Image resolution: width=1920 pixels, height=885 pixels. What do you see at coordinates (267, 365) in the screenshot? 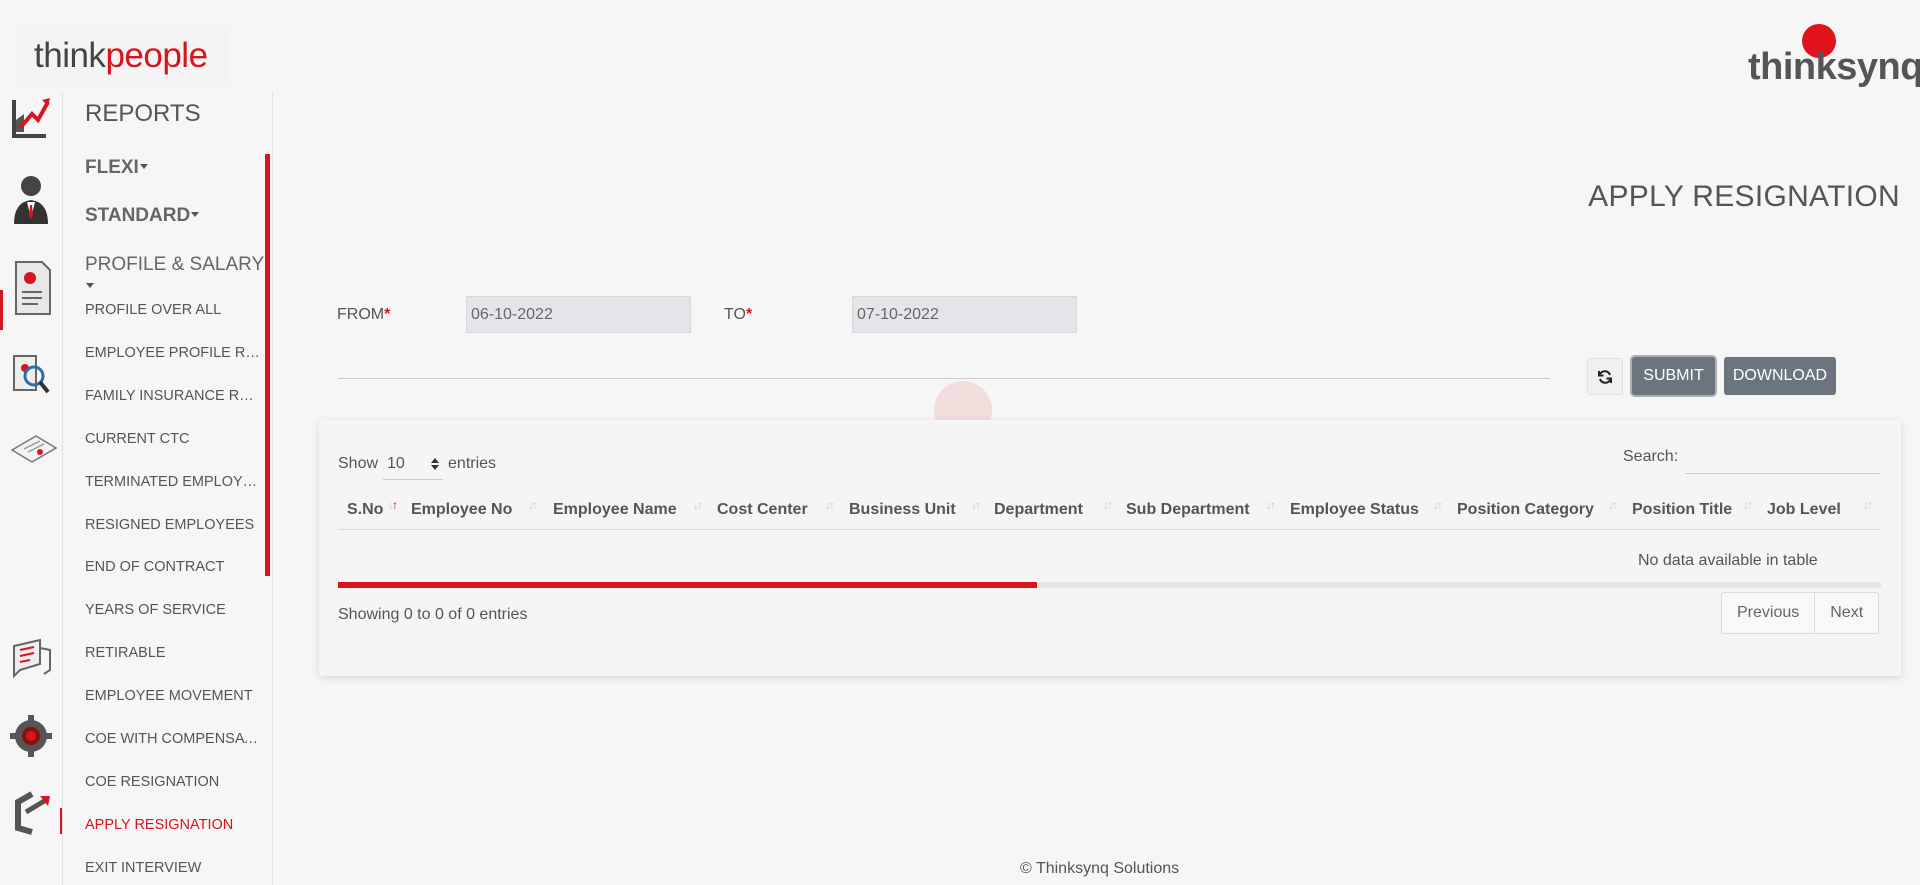
I see `subnav-scrollbar` at bounding box center [267, 365].